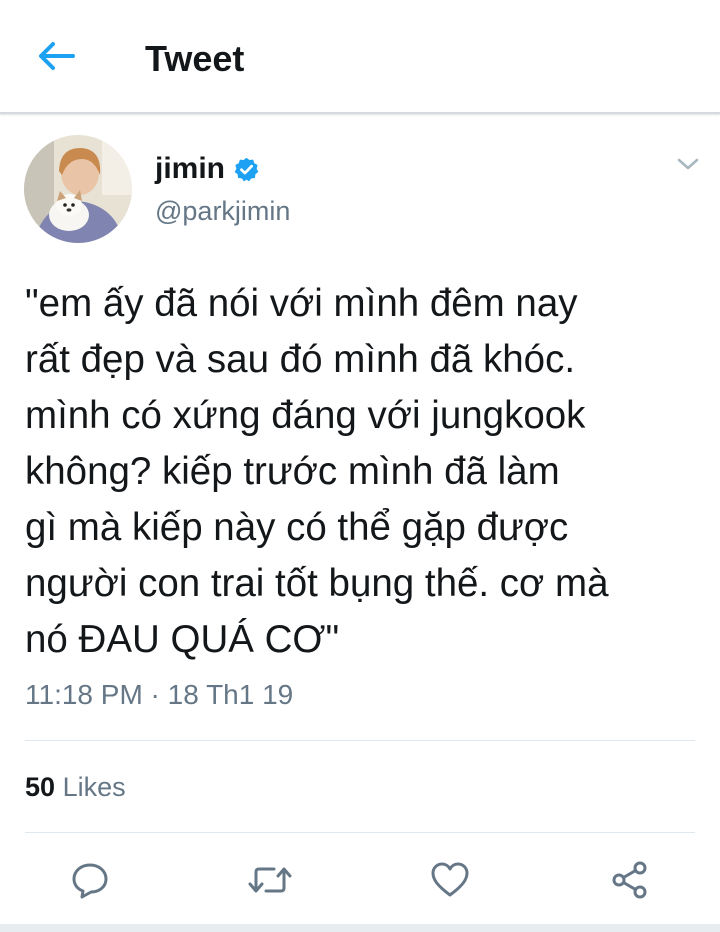 Image resolution: width=720 pixels, height=932 pixels. I want to click on reply-icon, so click(90, 881).